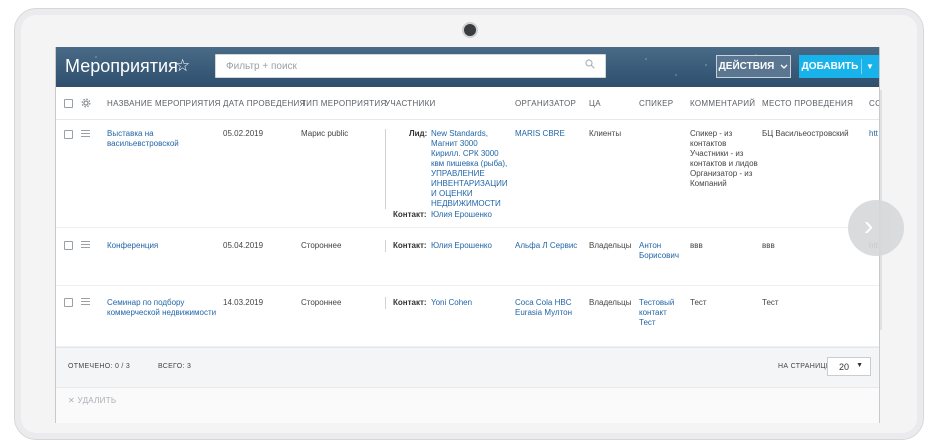  Describe the element at coordinates (876, 228) in the screenshot. I see `next-slide-button: ›` at that location.